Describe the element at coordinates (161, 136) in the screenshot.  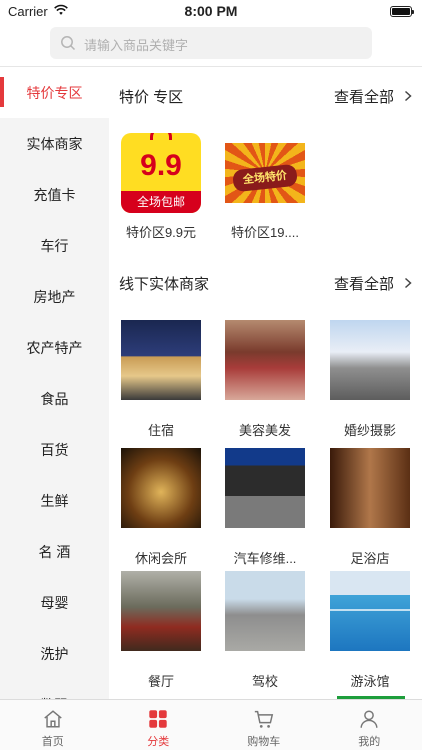
I see `bag-handle` at that location.